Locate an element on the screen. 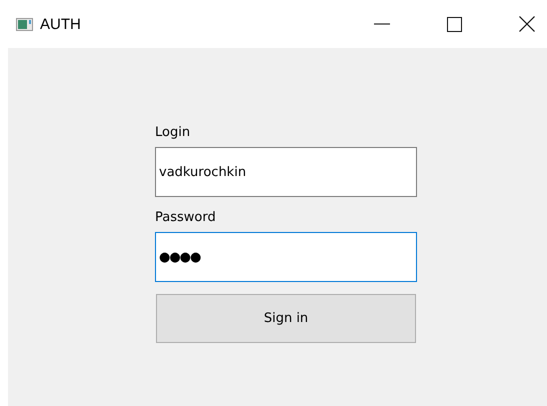 Image resolution: width=547 pixels, height=406 pixels. maximize-icon is located at coordinates (454, 24).